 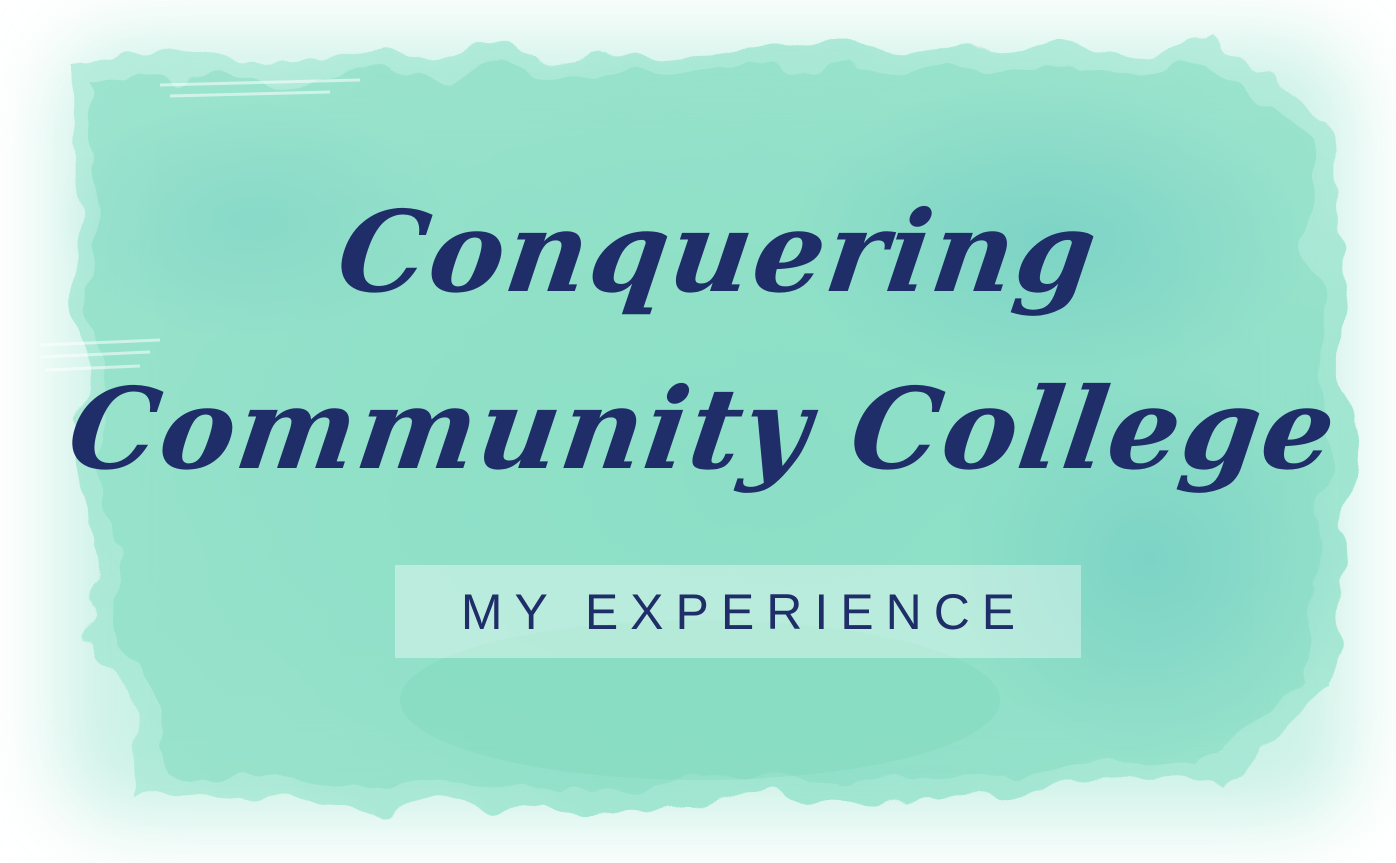 I want to click on subtitle-band: MY EXPERIENCE, so click(x=738, y=611).